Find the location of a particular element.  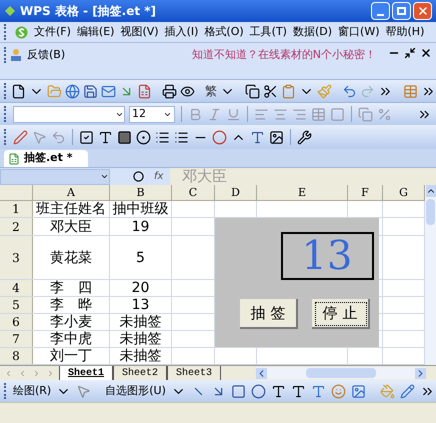

scroll-right-icon is located at coordinates (420, 373).